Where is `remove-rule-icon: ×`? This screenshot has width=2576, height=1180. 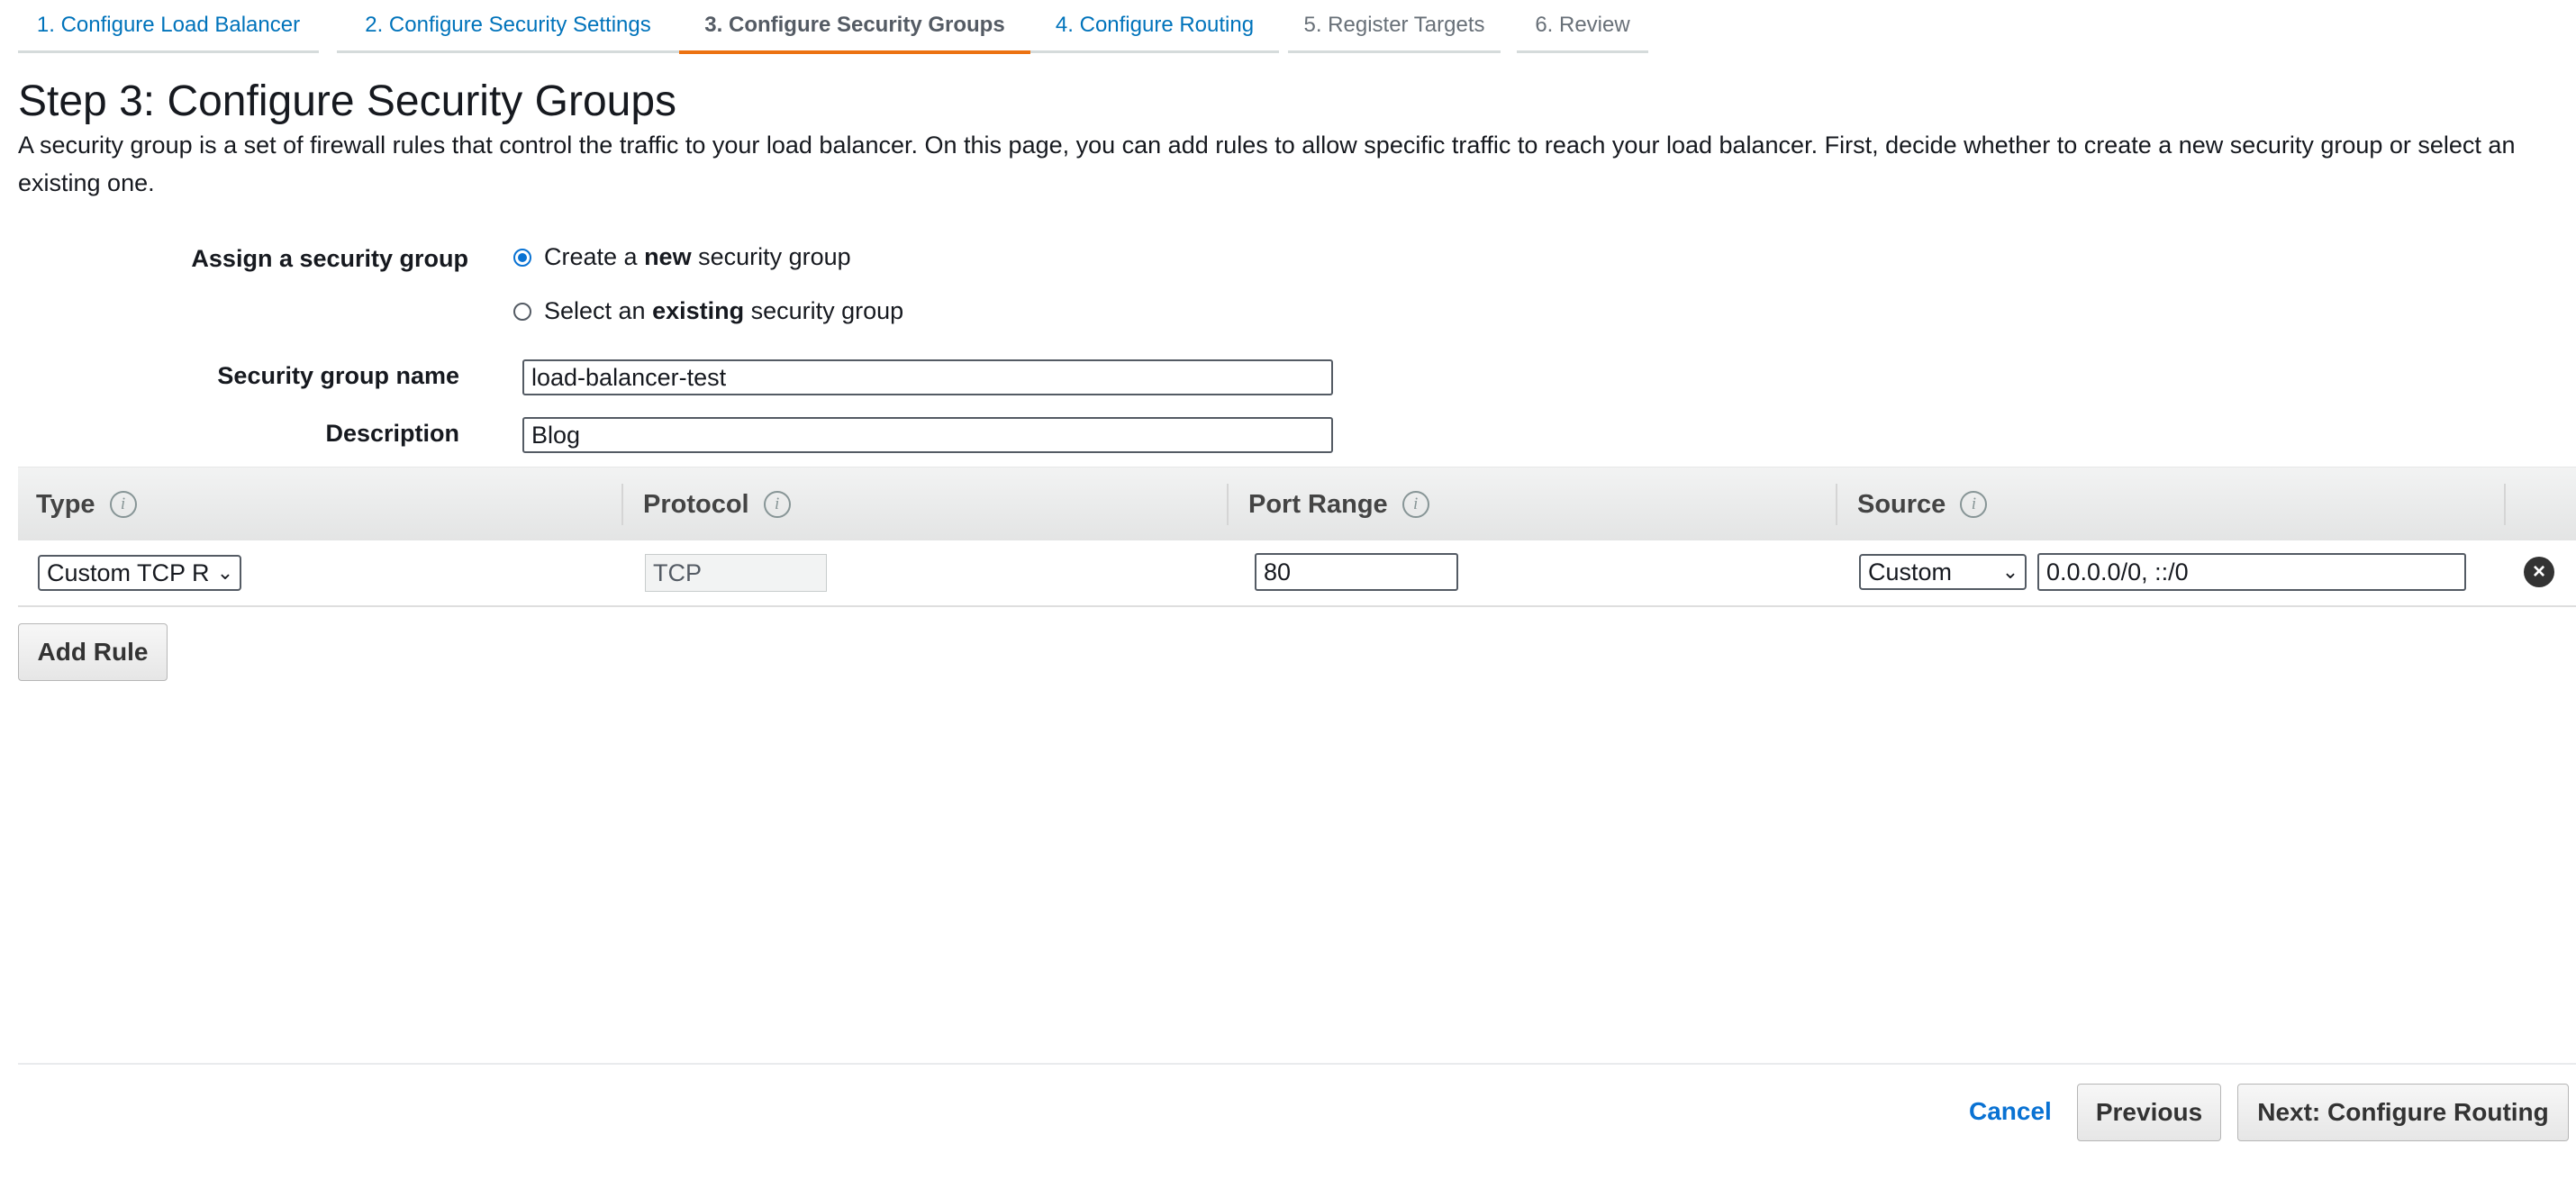
remove-rule-icon: × is located at coordinates (2539, 572).